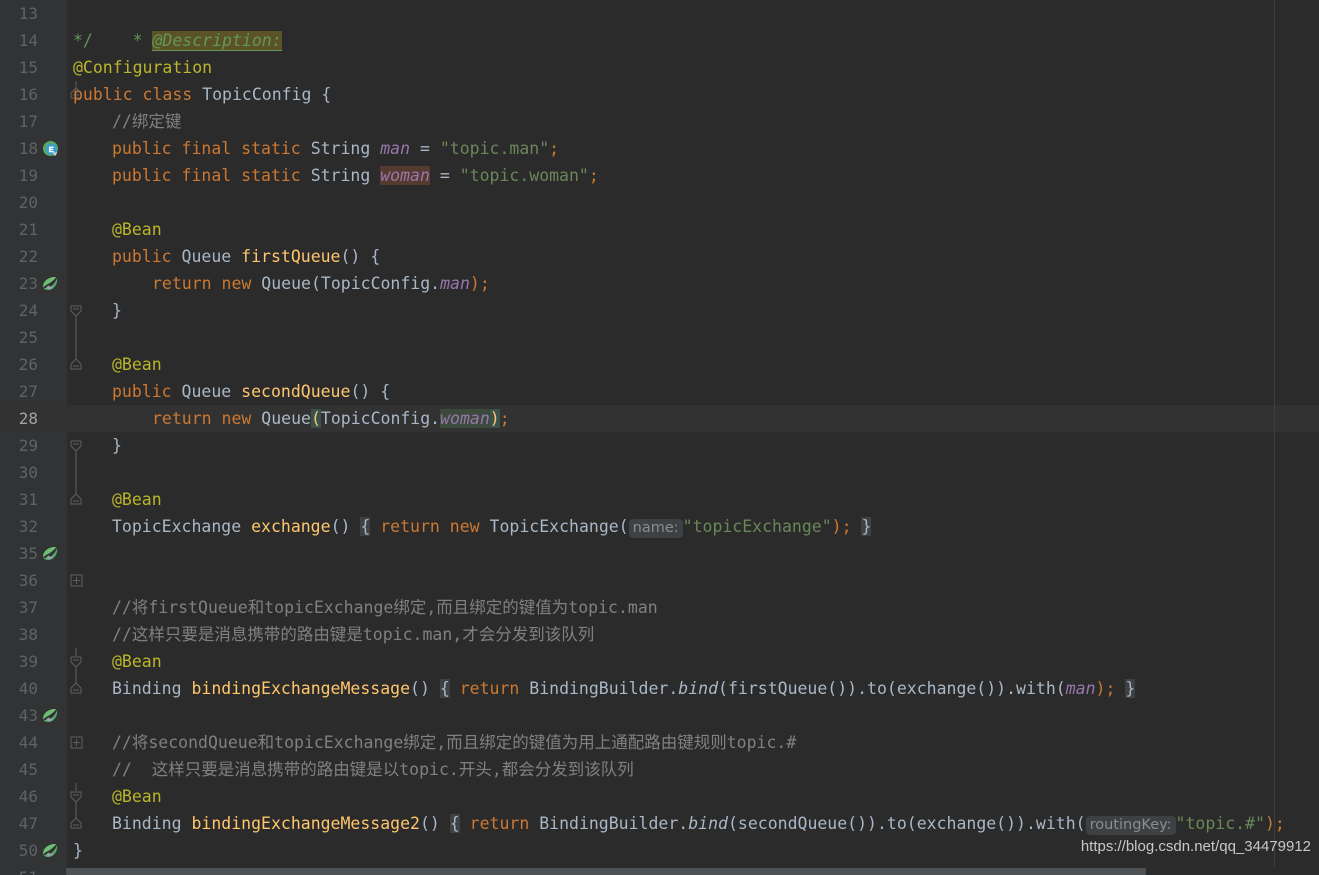 Image resolution: width=1319 pixels, height=875 pixels. Describe the element at coordinates (117, 310) in the screenshot. I see `close-brace: }` at that location.